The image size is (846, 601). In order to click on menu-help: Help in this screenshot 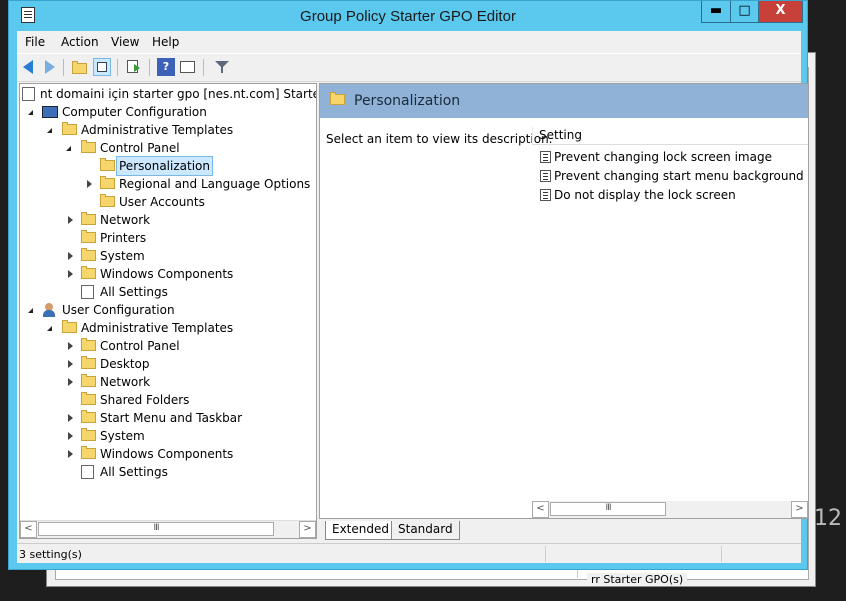, I will do `click(165, 42)`.